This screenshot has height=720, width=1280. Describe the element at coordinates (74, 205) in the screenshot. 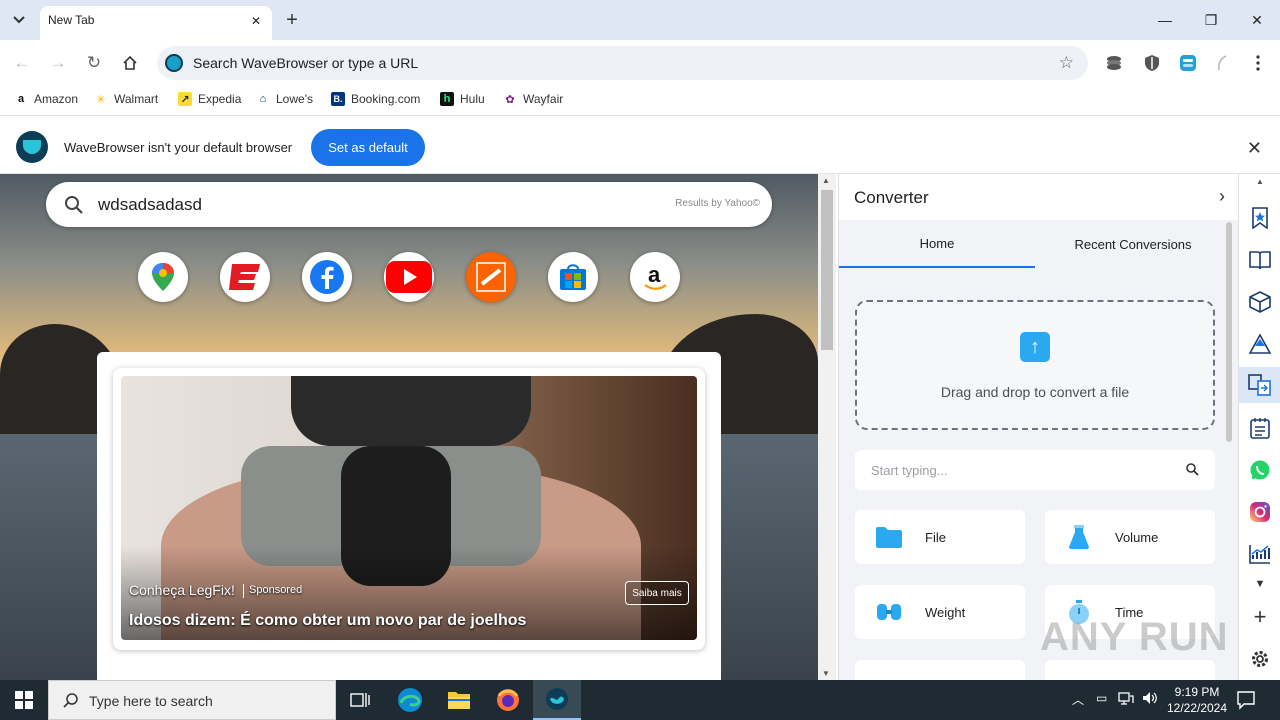

I see `search-icon` at that location.